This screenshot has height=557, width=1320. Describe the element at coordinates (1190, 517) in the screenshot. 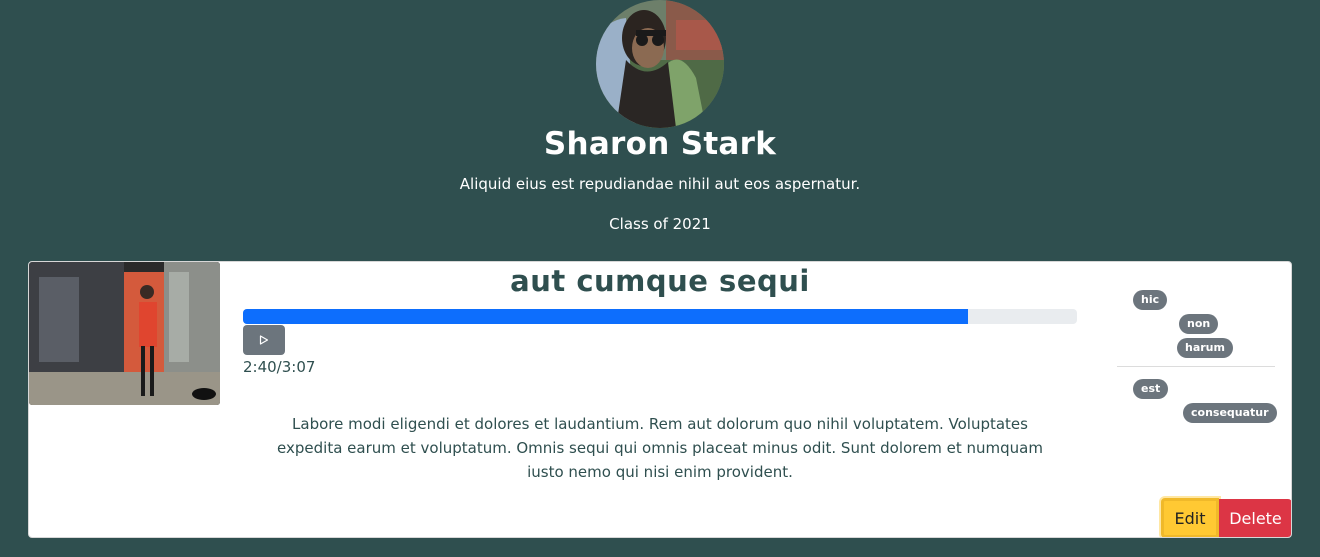

I see `edit-button: Edit` at that location.